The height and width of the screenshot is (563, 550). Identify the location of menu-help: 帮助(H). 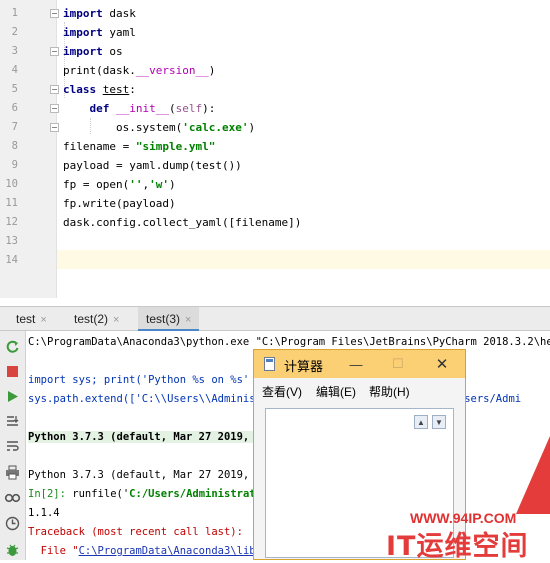
(389, 391).